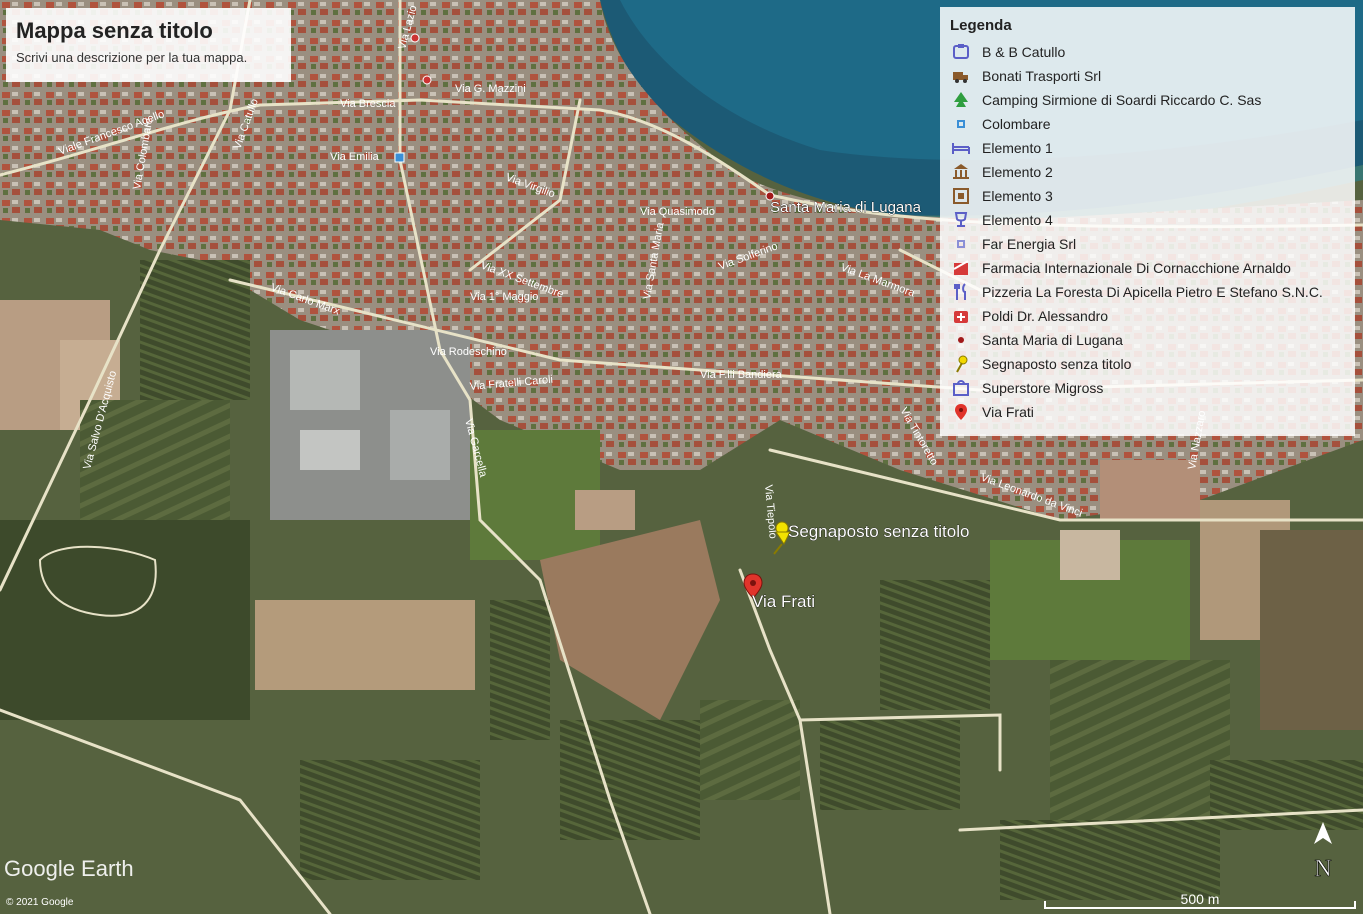  What do you see at coordinates (1043, 388) in the screenshot?
I see `legend-item-label: Superstore Migross` at bounding box center [1043, 388].